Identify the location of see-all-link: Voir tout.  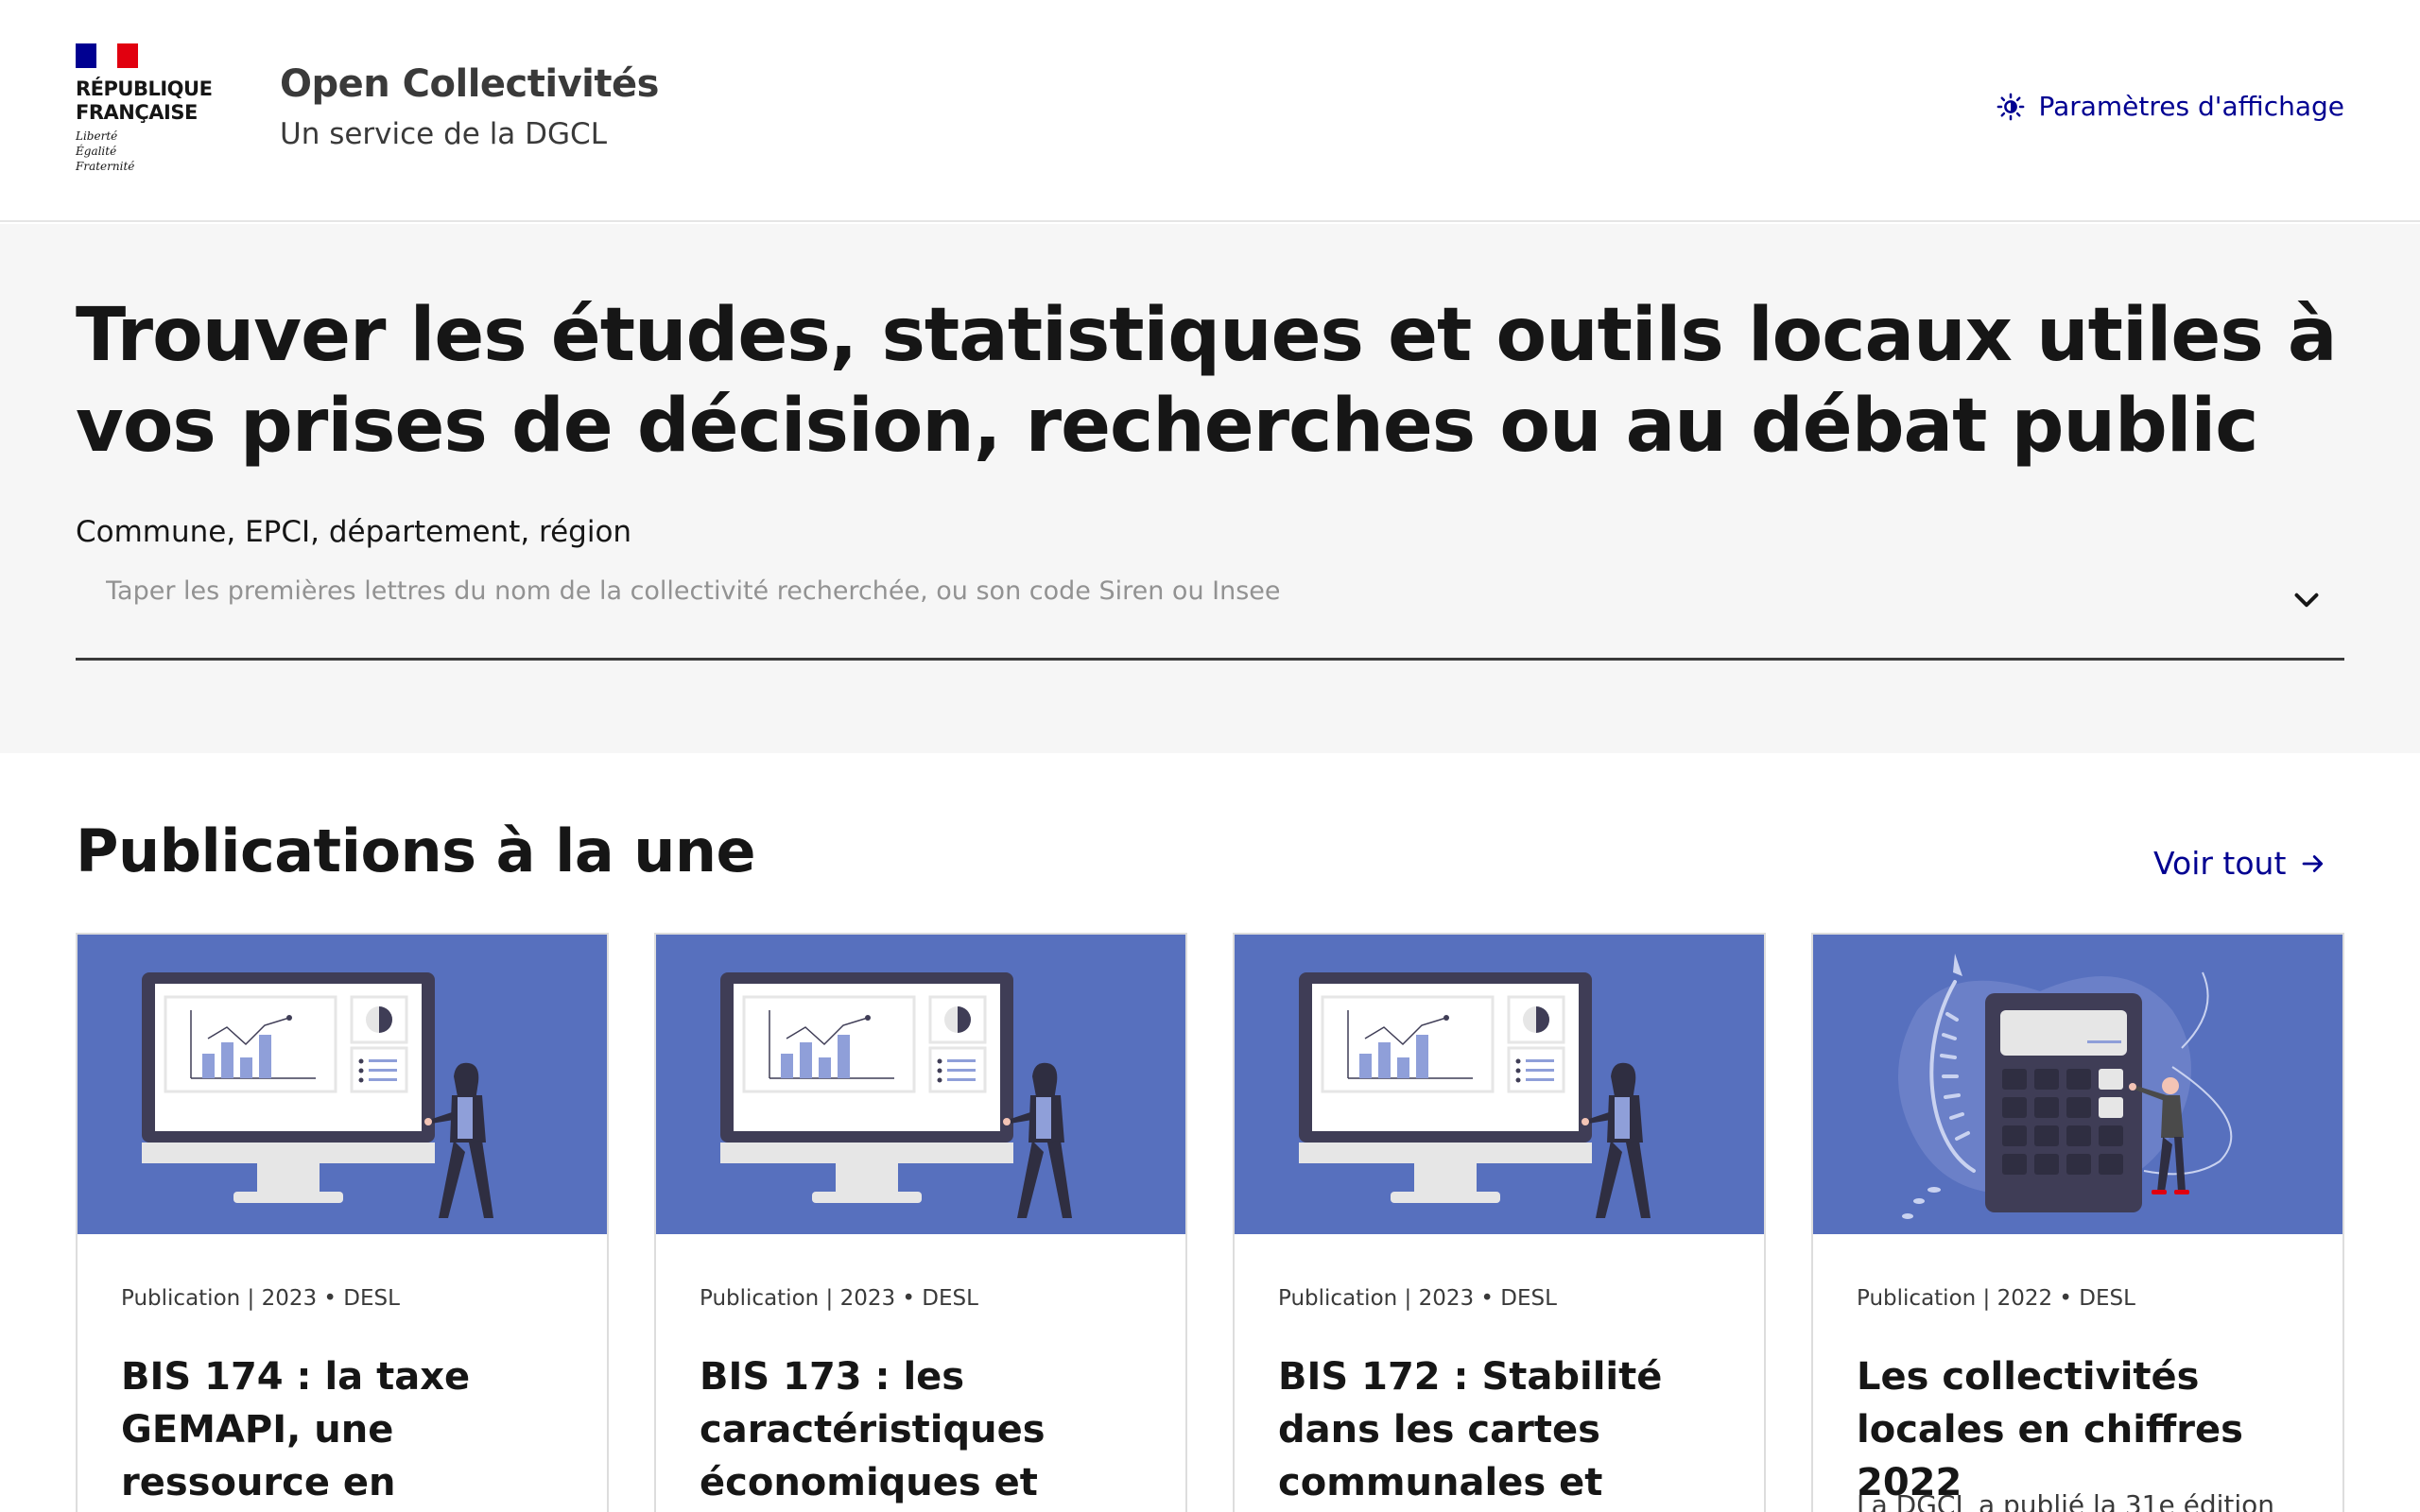
(2240, 863).